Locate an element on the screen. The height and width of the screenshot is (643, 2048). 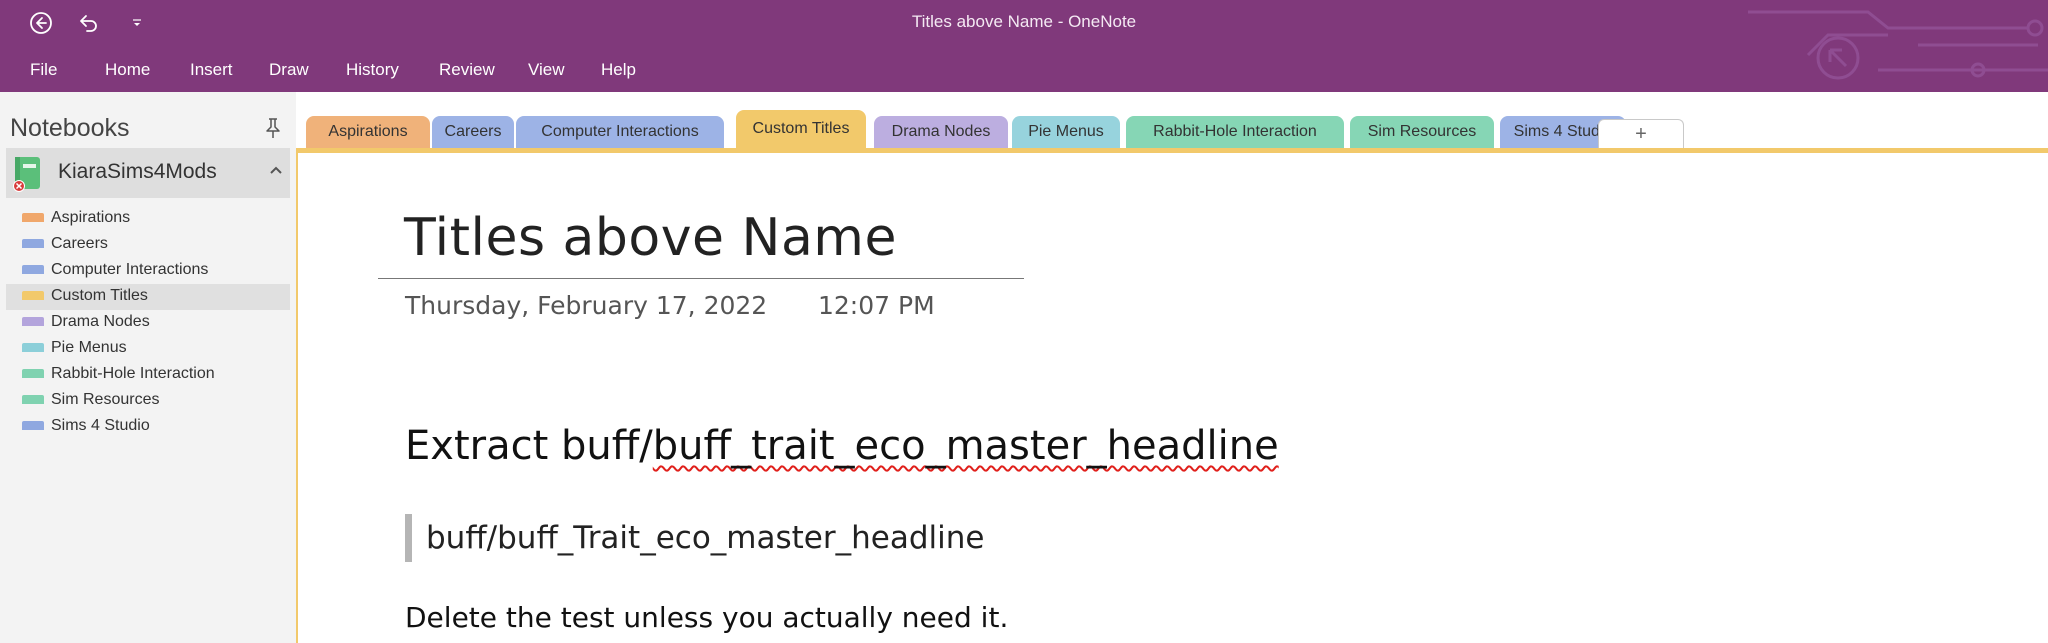
section-label: Rabbit-Hole Interaction is located at coordinates (133, 373).